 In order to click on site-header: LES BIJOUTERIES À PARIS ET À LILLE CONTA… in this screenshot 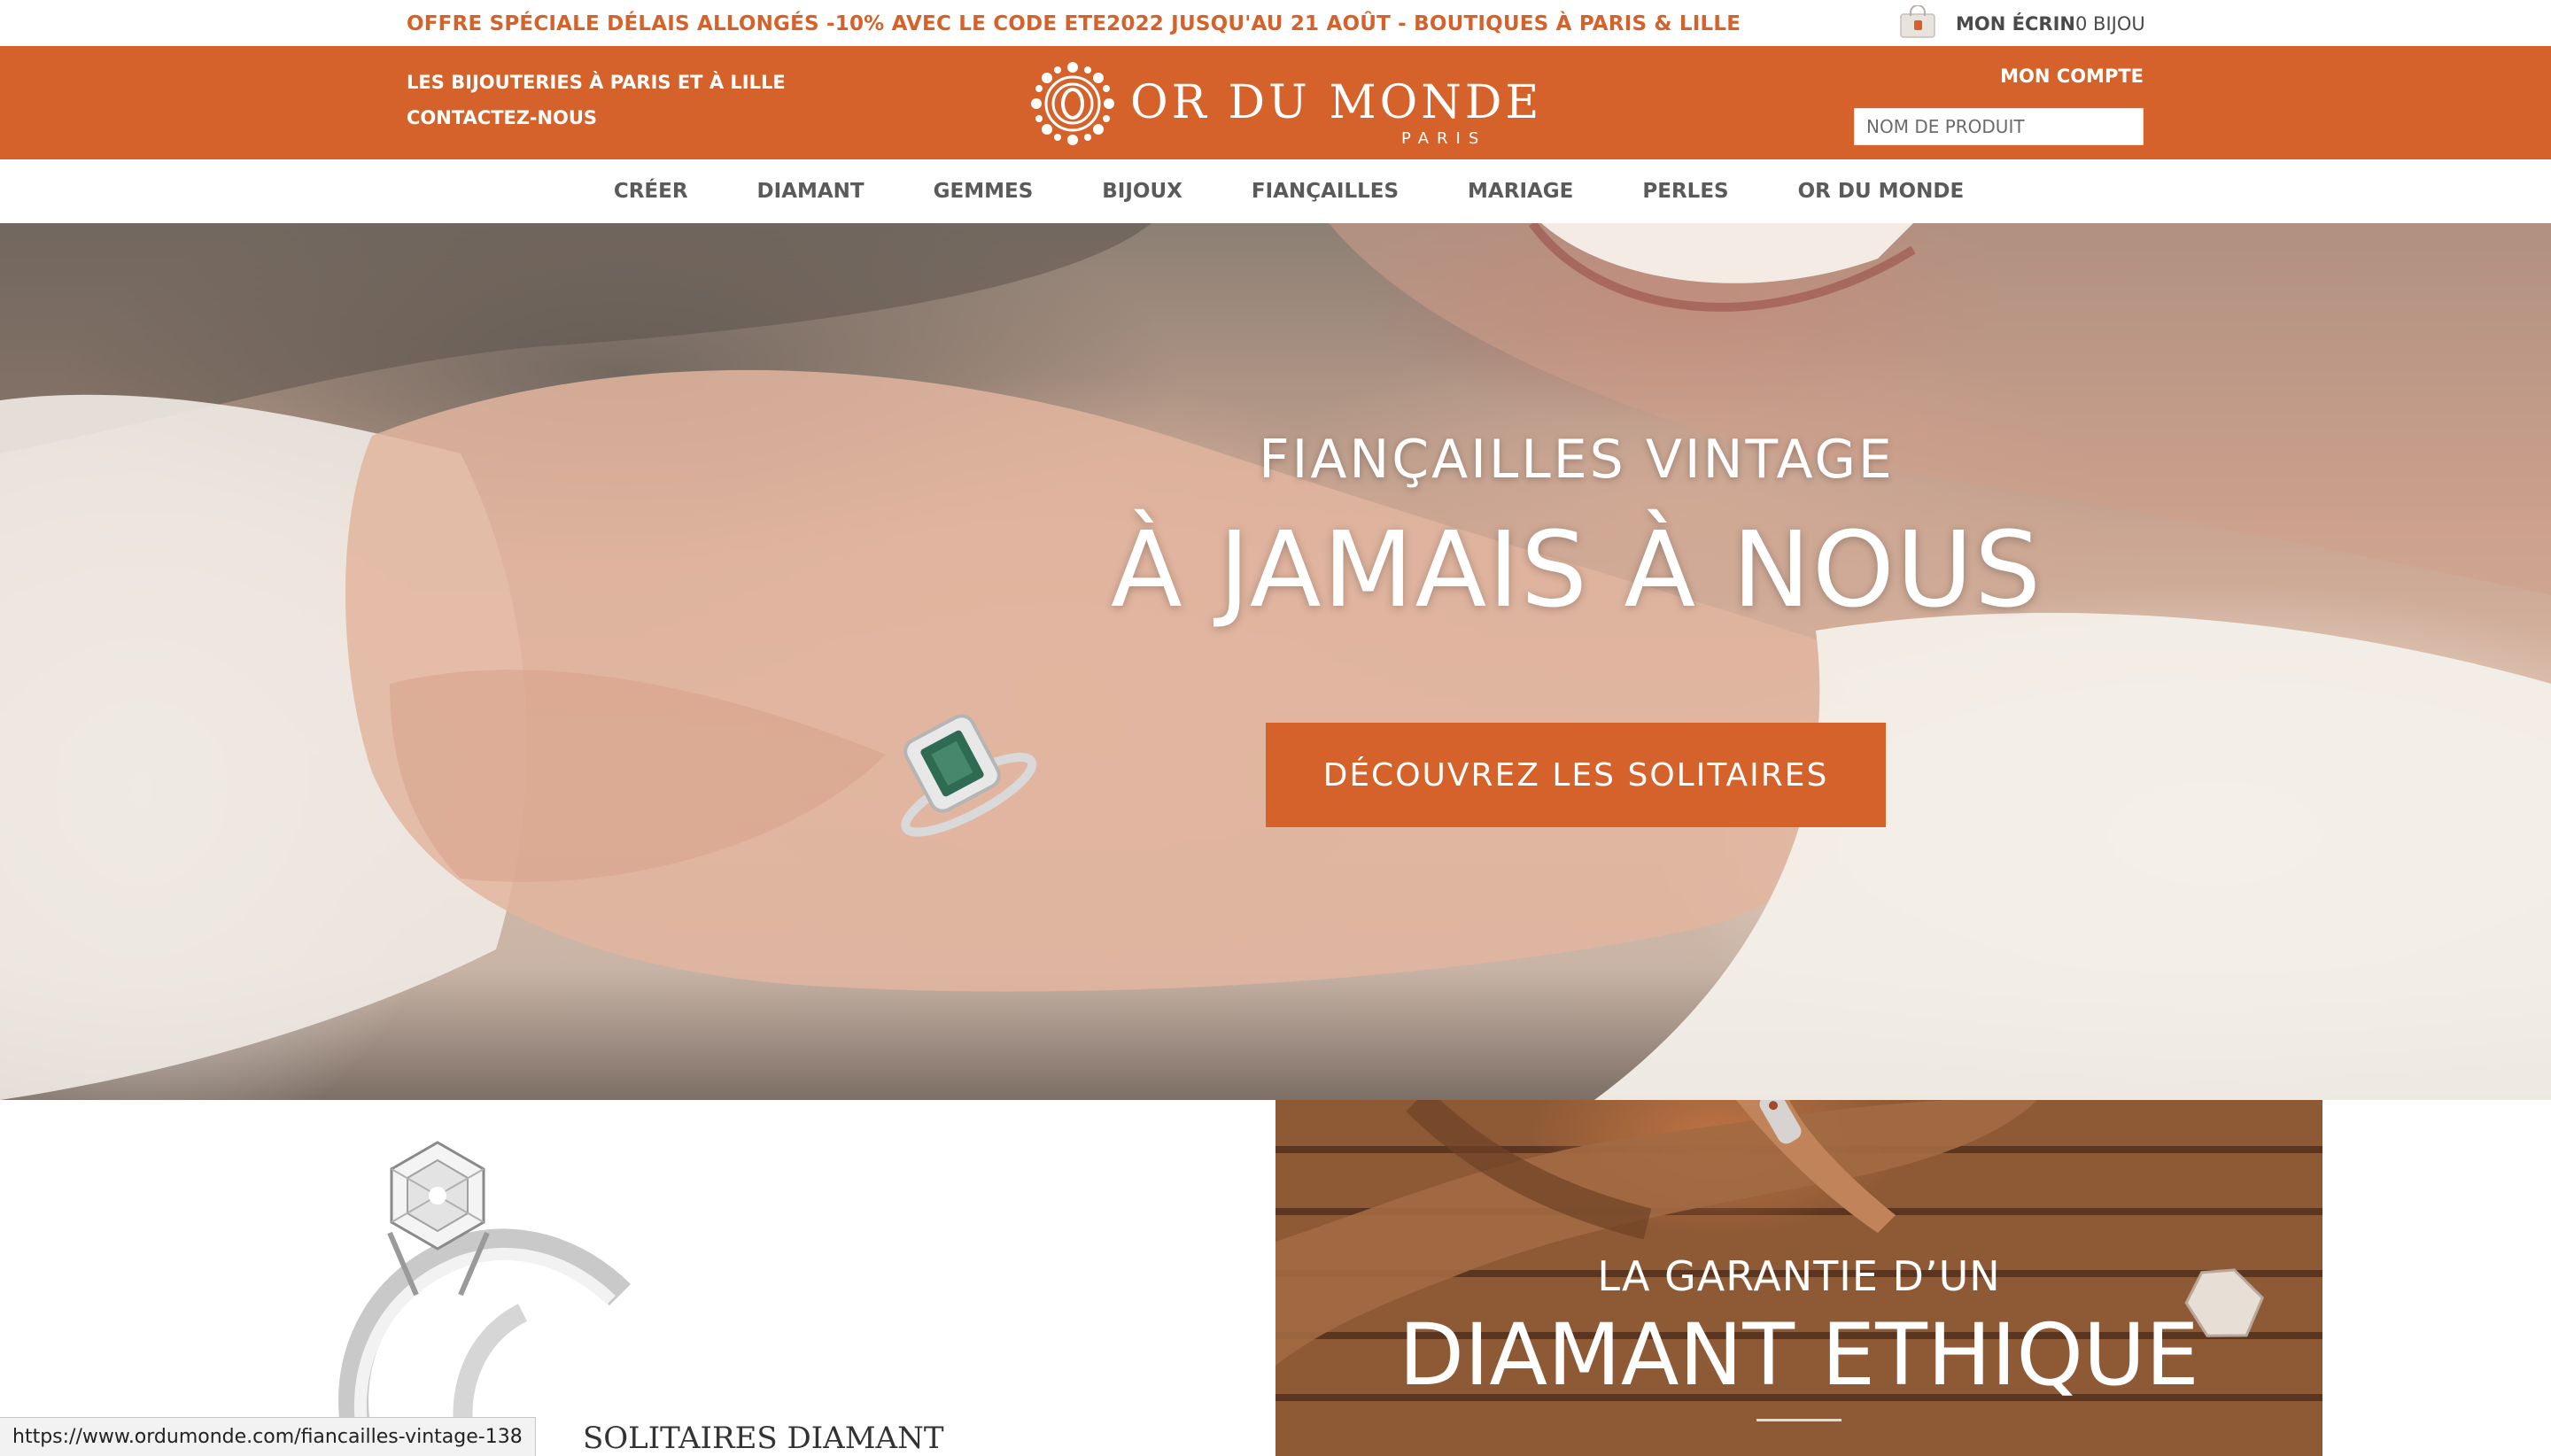, I will do `click(1275, 102)`.